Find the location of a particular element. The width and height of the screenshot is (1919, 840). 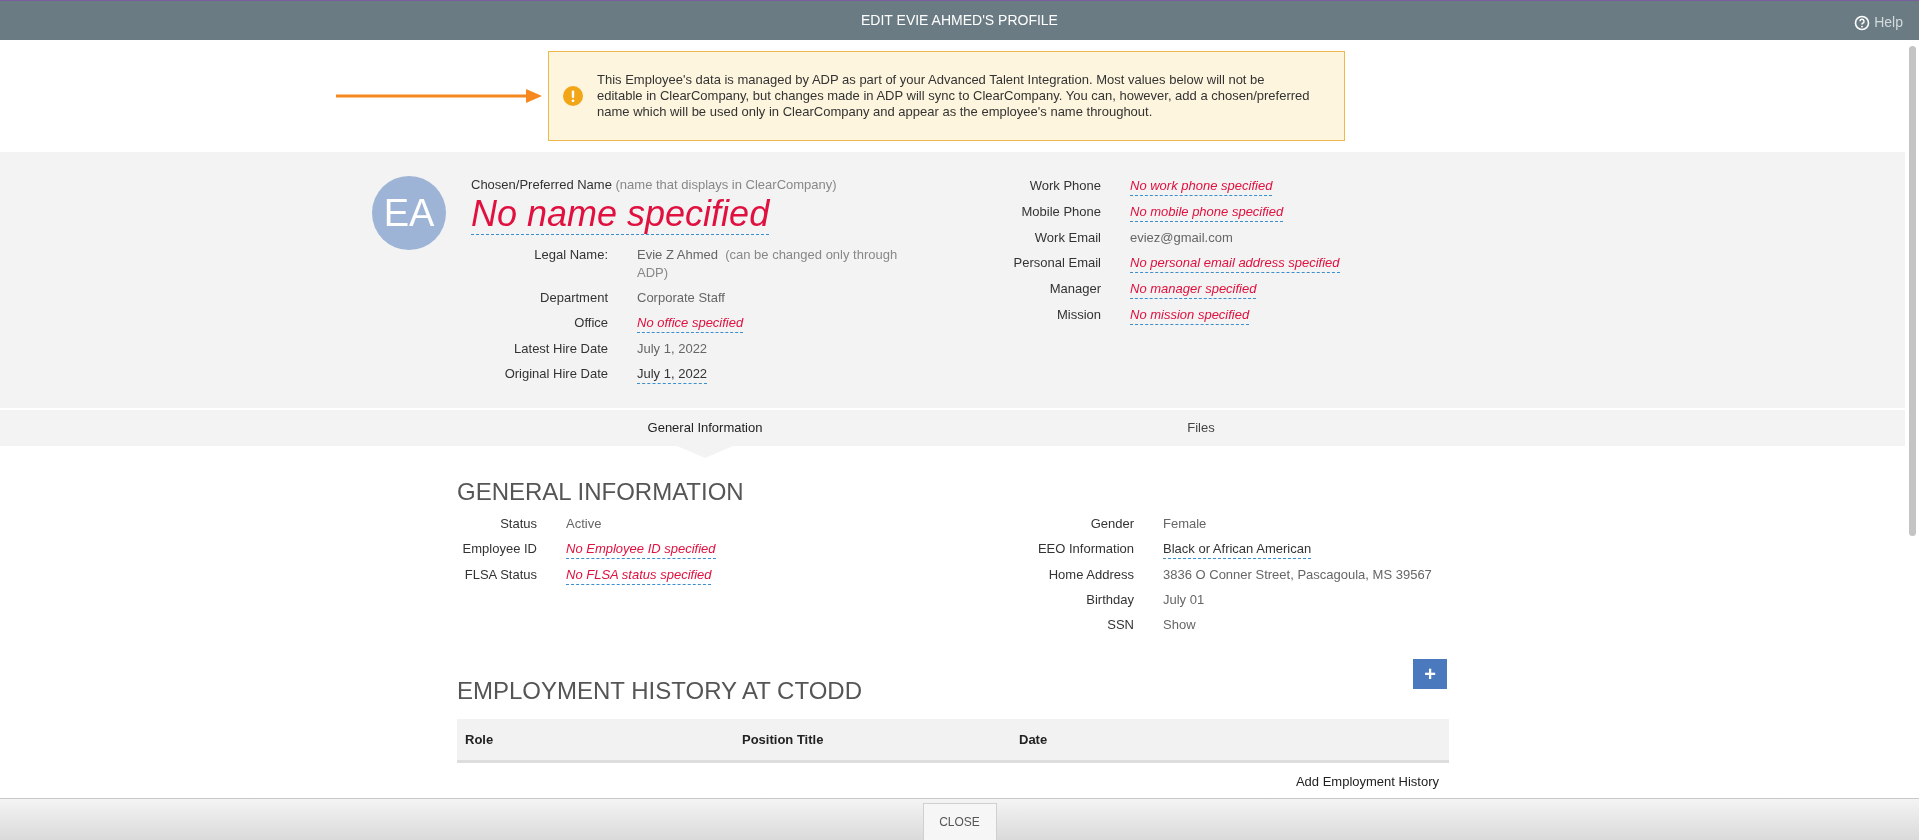

field-label: Manager is located at coordinates (1074, 289).